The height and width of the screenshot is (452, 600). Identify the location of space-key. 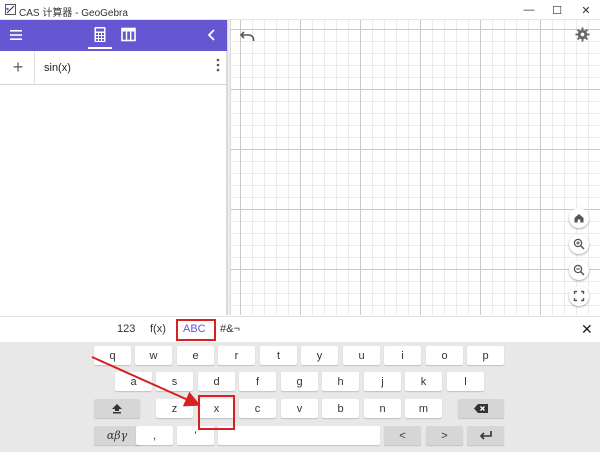
(299, 435).